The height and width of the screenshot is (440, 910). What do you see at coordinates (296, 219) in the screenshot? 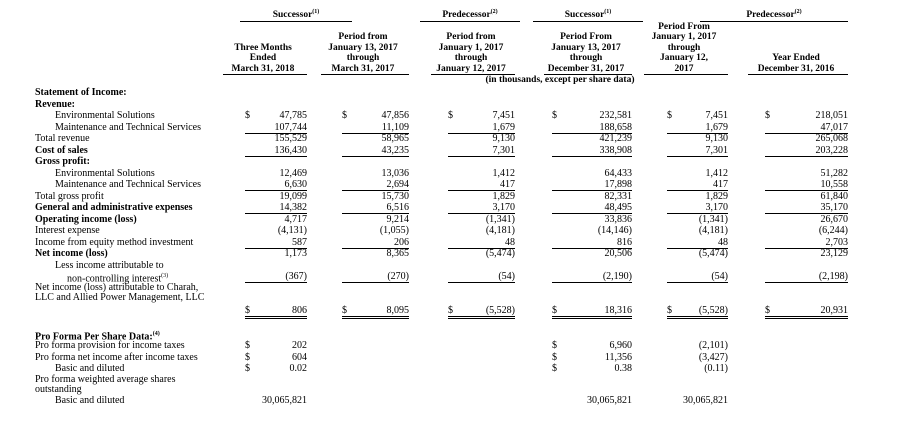
I see `table-cell: 4,717` at bounding box center [296, 219].